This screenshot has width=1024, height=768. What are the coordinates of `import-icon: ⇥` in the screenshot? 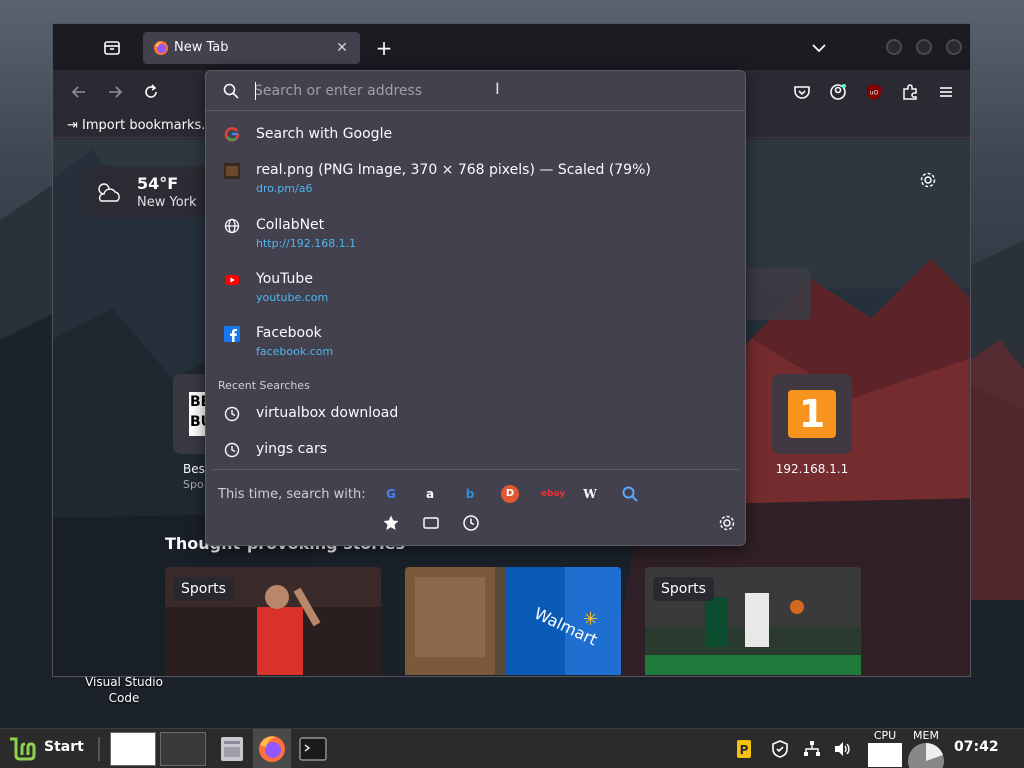 It's located at (72, 125).